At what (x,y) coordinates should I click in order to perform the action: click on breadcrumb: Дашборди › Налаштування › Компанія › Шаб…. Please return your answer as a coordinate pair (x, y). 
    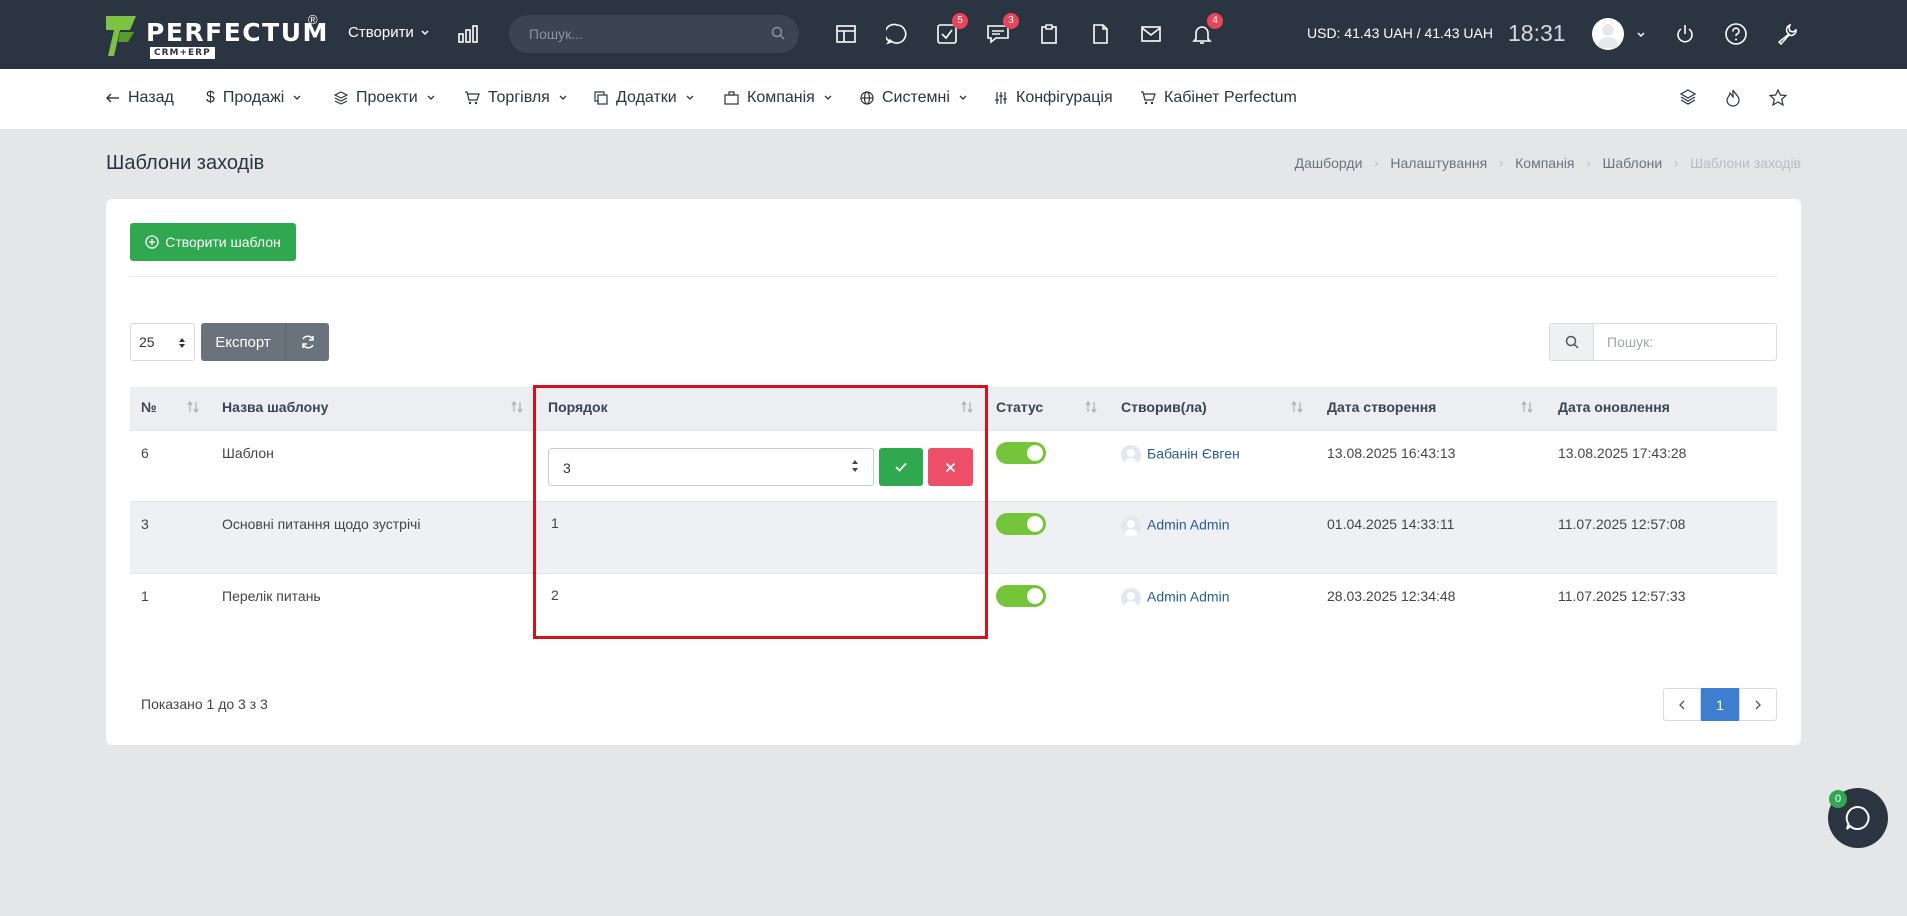
    Looking at the image, I should click on (1548, 163).